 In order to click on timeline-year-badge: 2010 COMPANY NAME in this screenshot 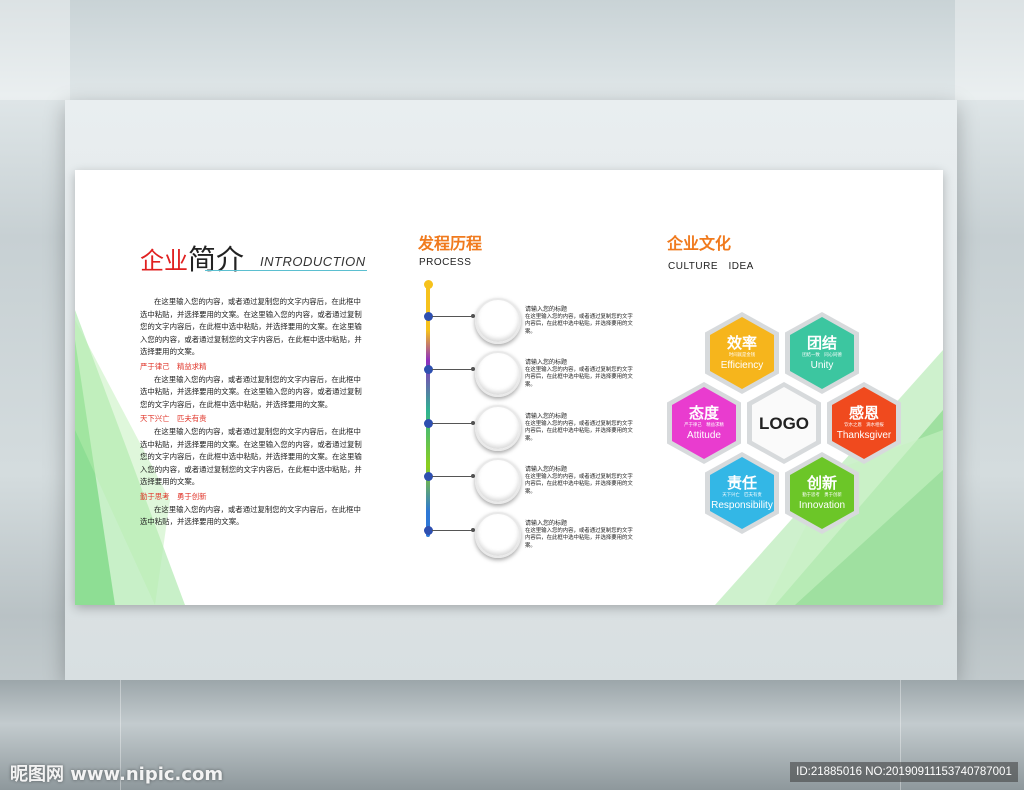, I will do `click(498, 481)`.